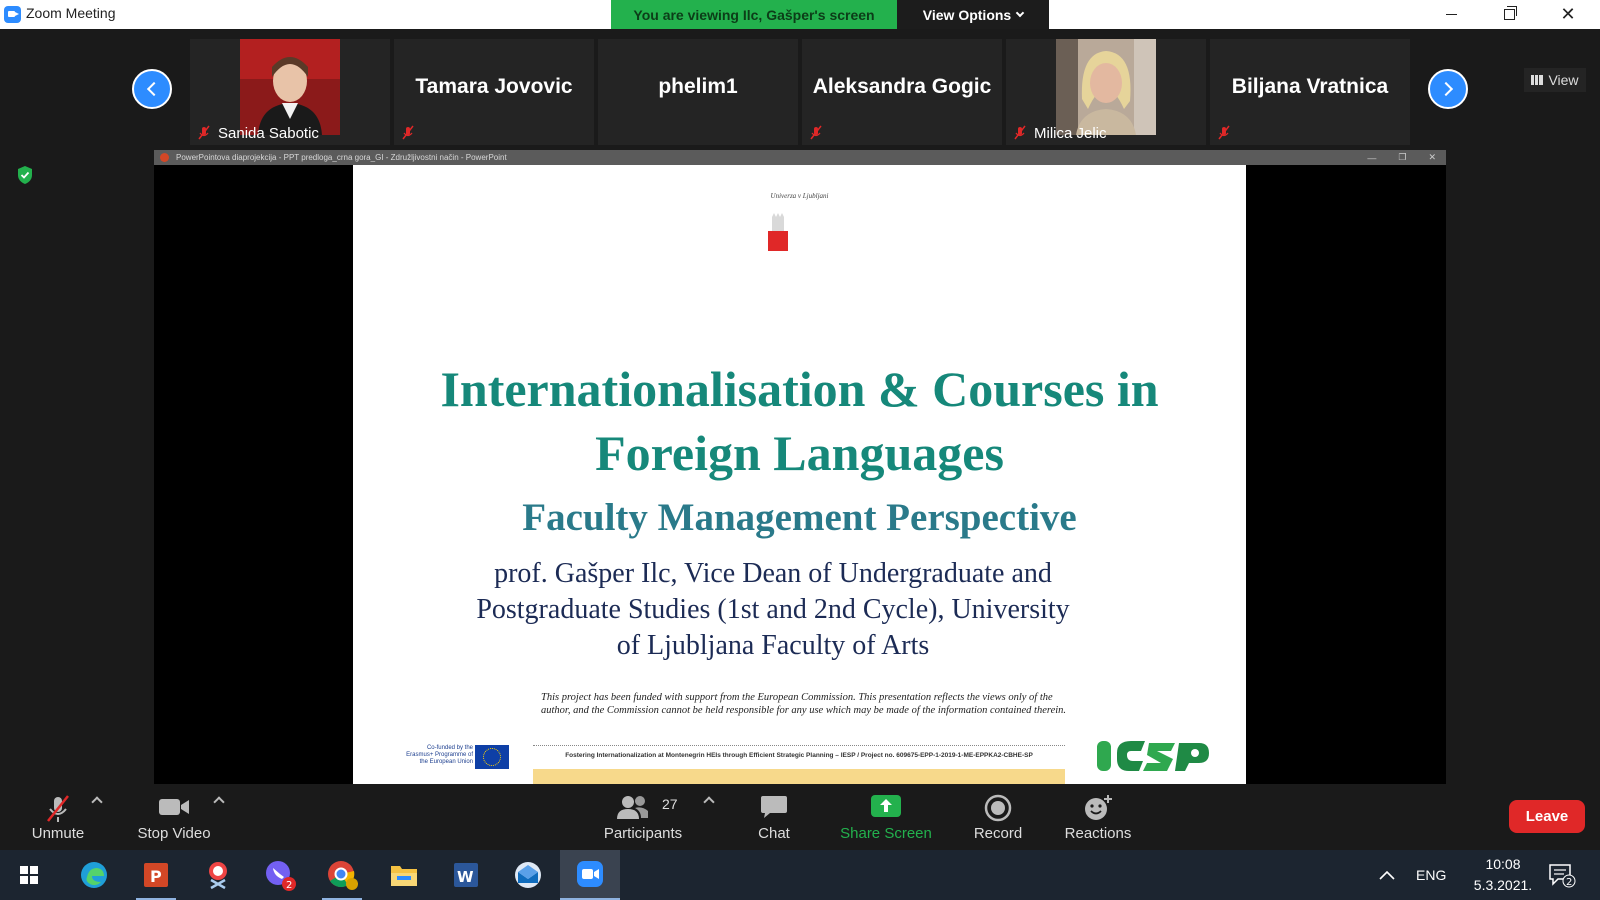 This screenshot has height=900, width=1600. I want to click on view-options-button: View Options, so click(973, 14).